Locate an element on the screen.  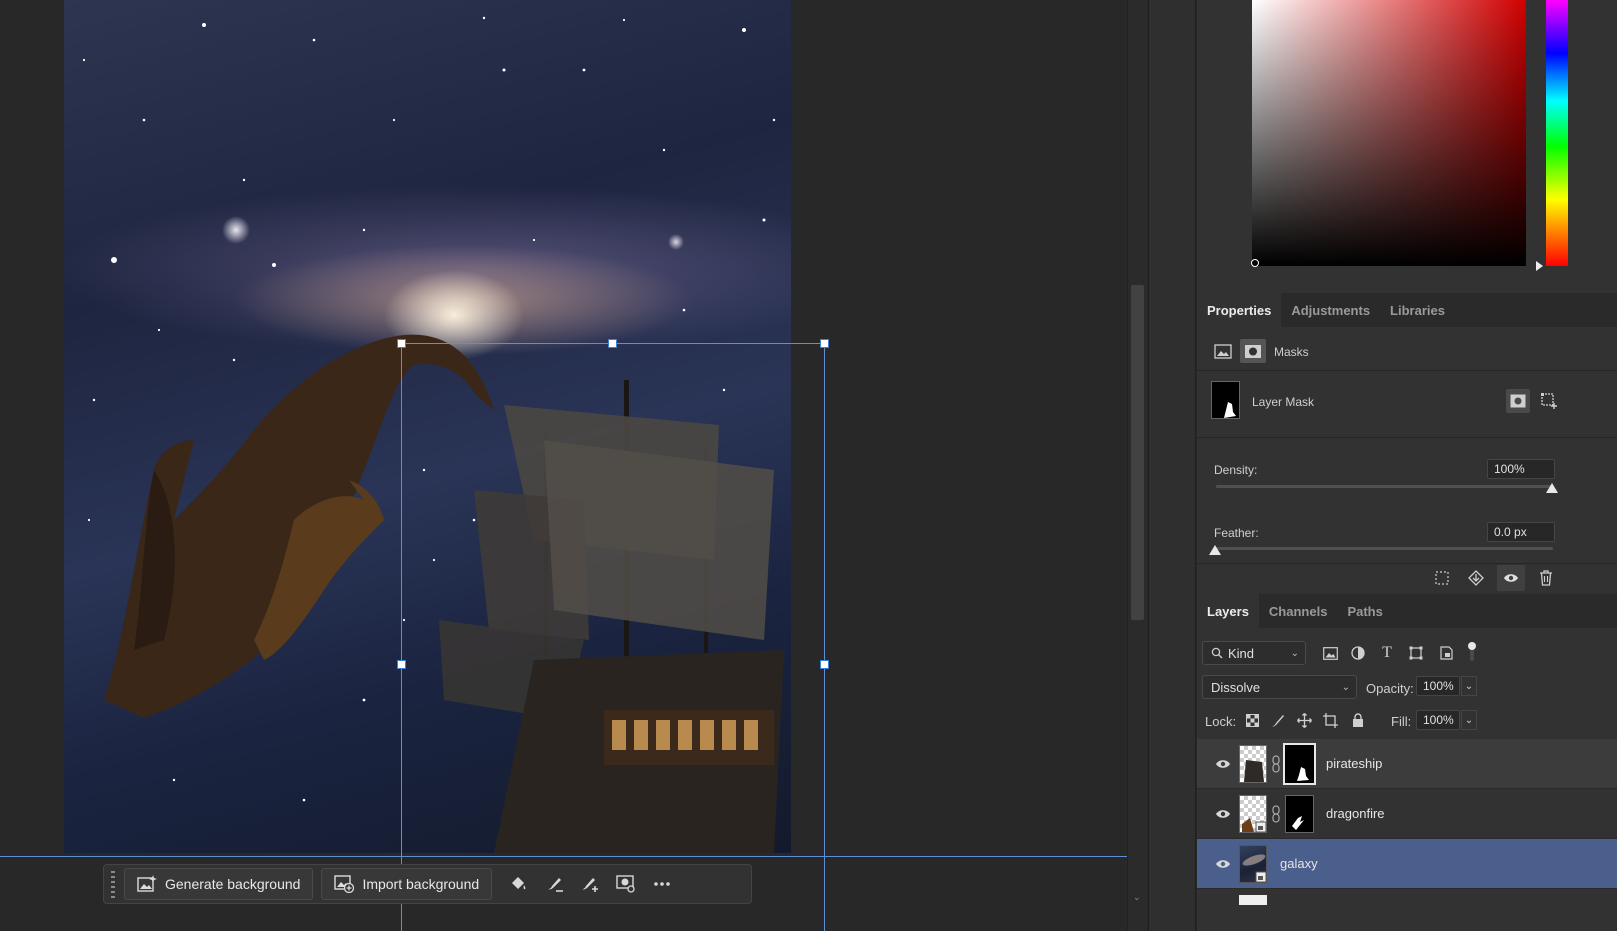
layer-name: galaxy is located at coordinates (1299, 863).